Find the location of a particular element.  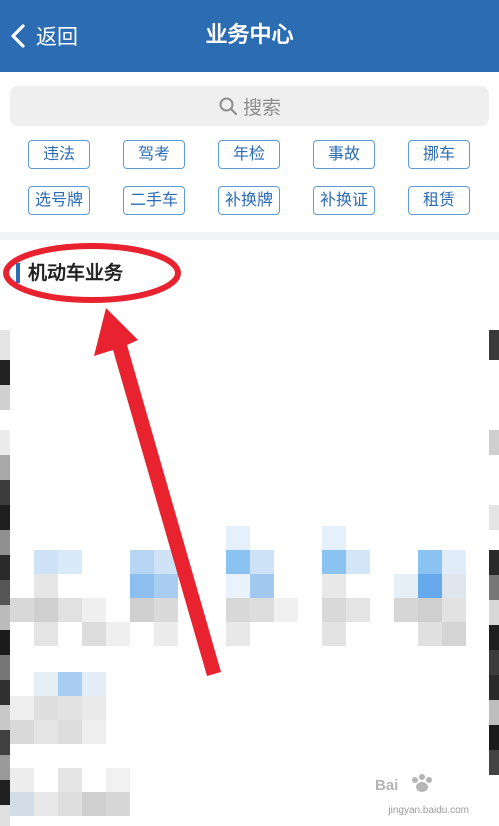

tag-annual-inspection: 年检 is located at coordinates (249, 154).